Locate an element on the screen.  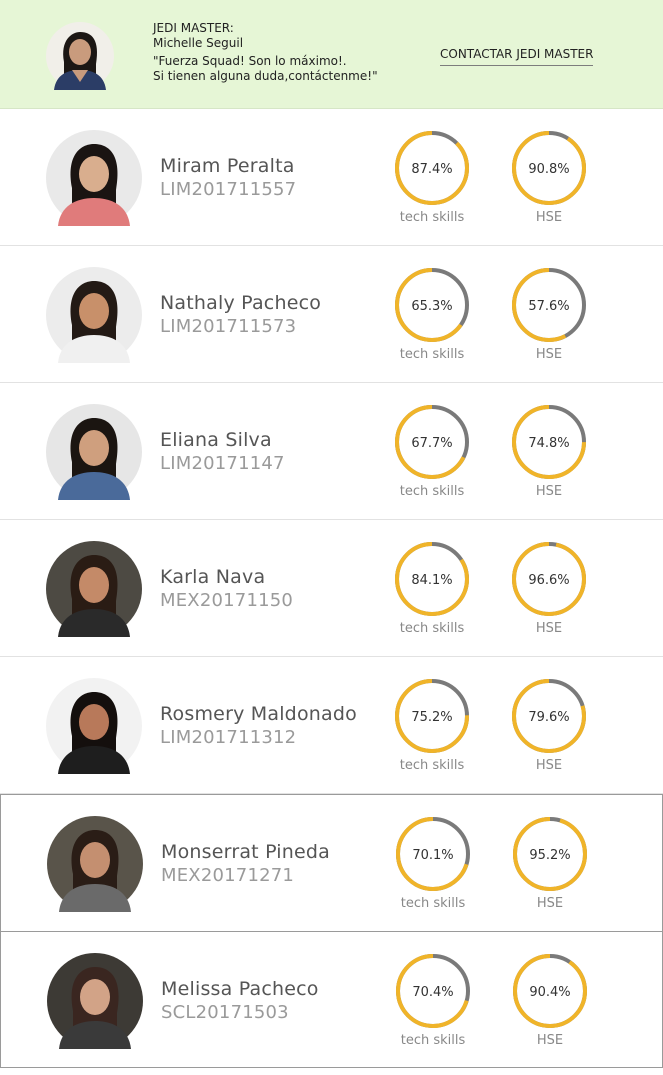
percentage-value: 70.4% is located at coordinates (432, 992).